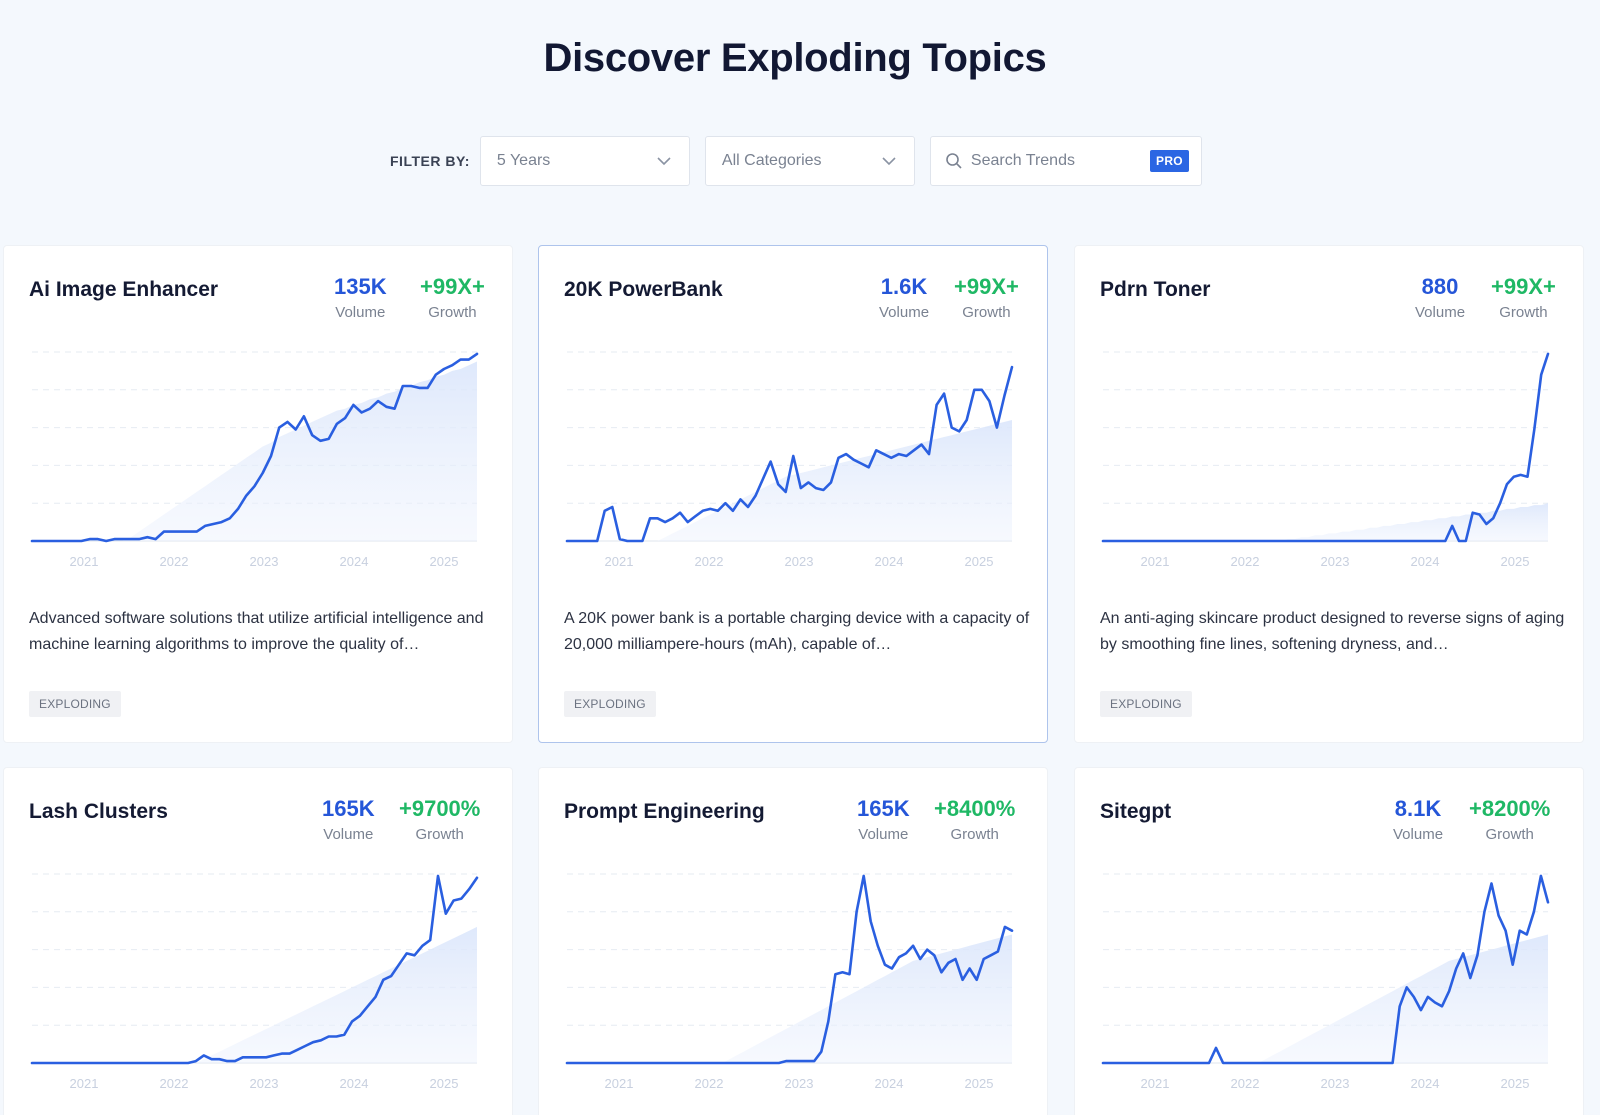  Describe the element at coordinates (771, 160) in the screenshot. I see `category-value: All Categories` at that location.